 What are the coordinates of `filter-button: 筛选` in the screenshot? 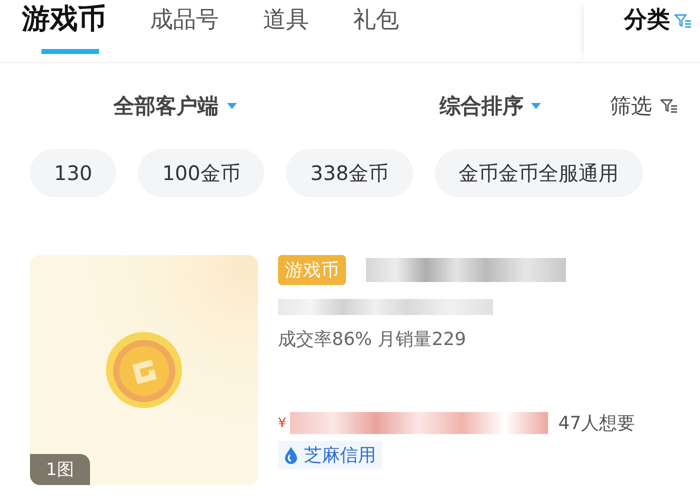 It's located at (644, 106).